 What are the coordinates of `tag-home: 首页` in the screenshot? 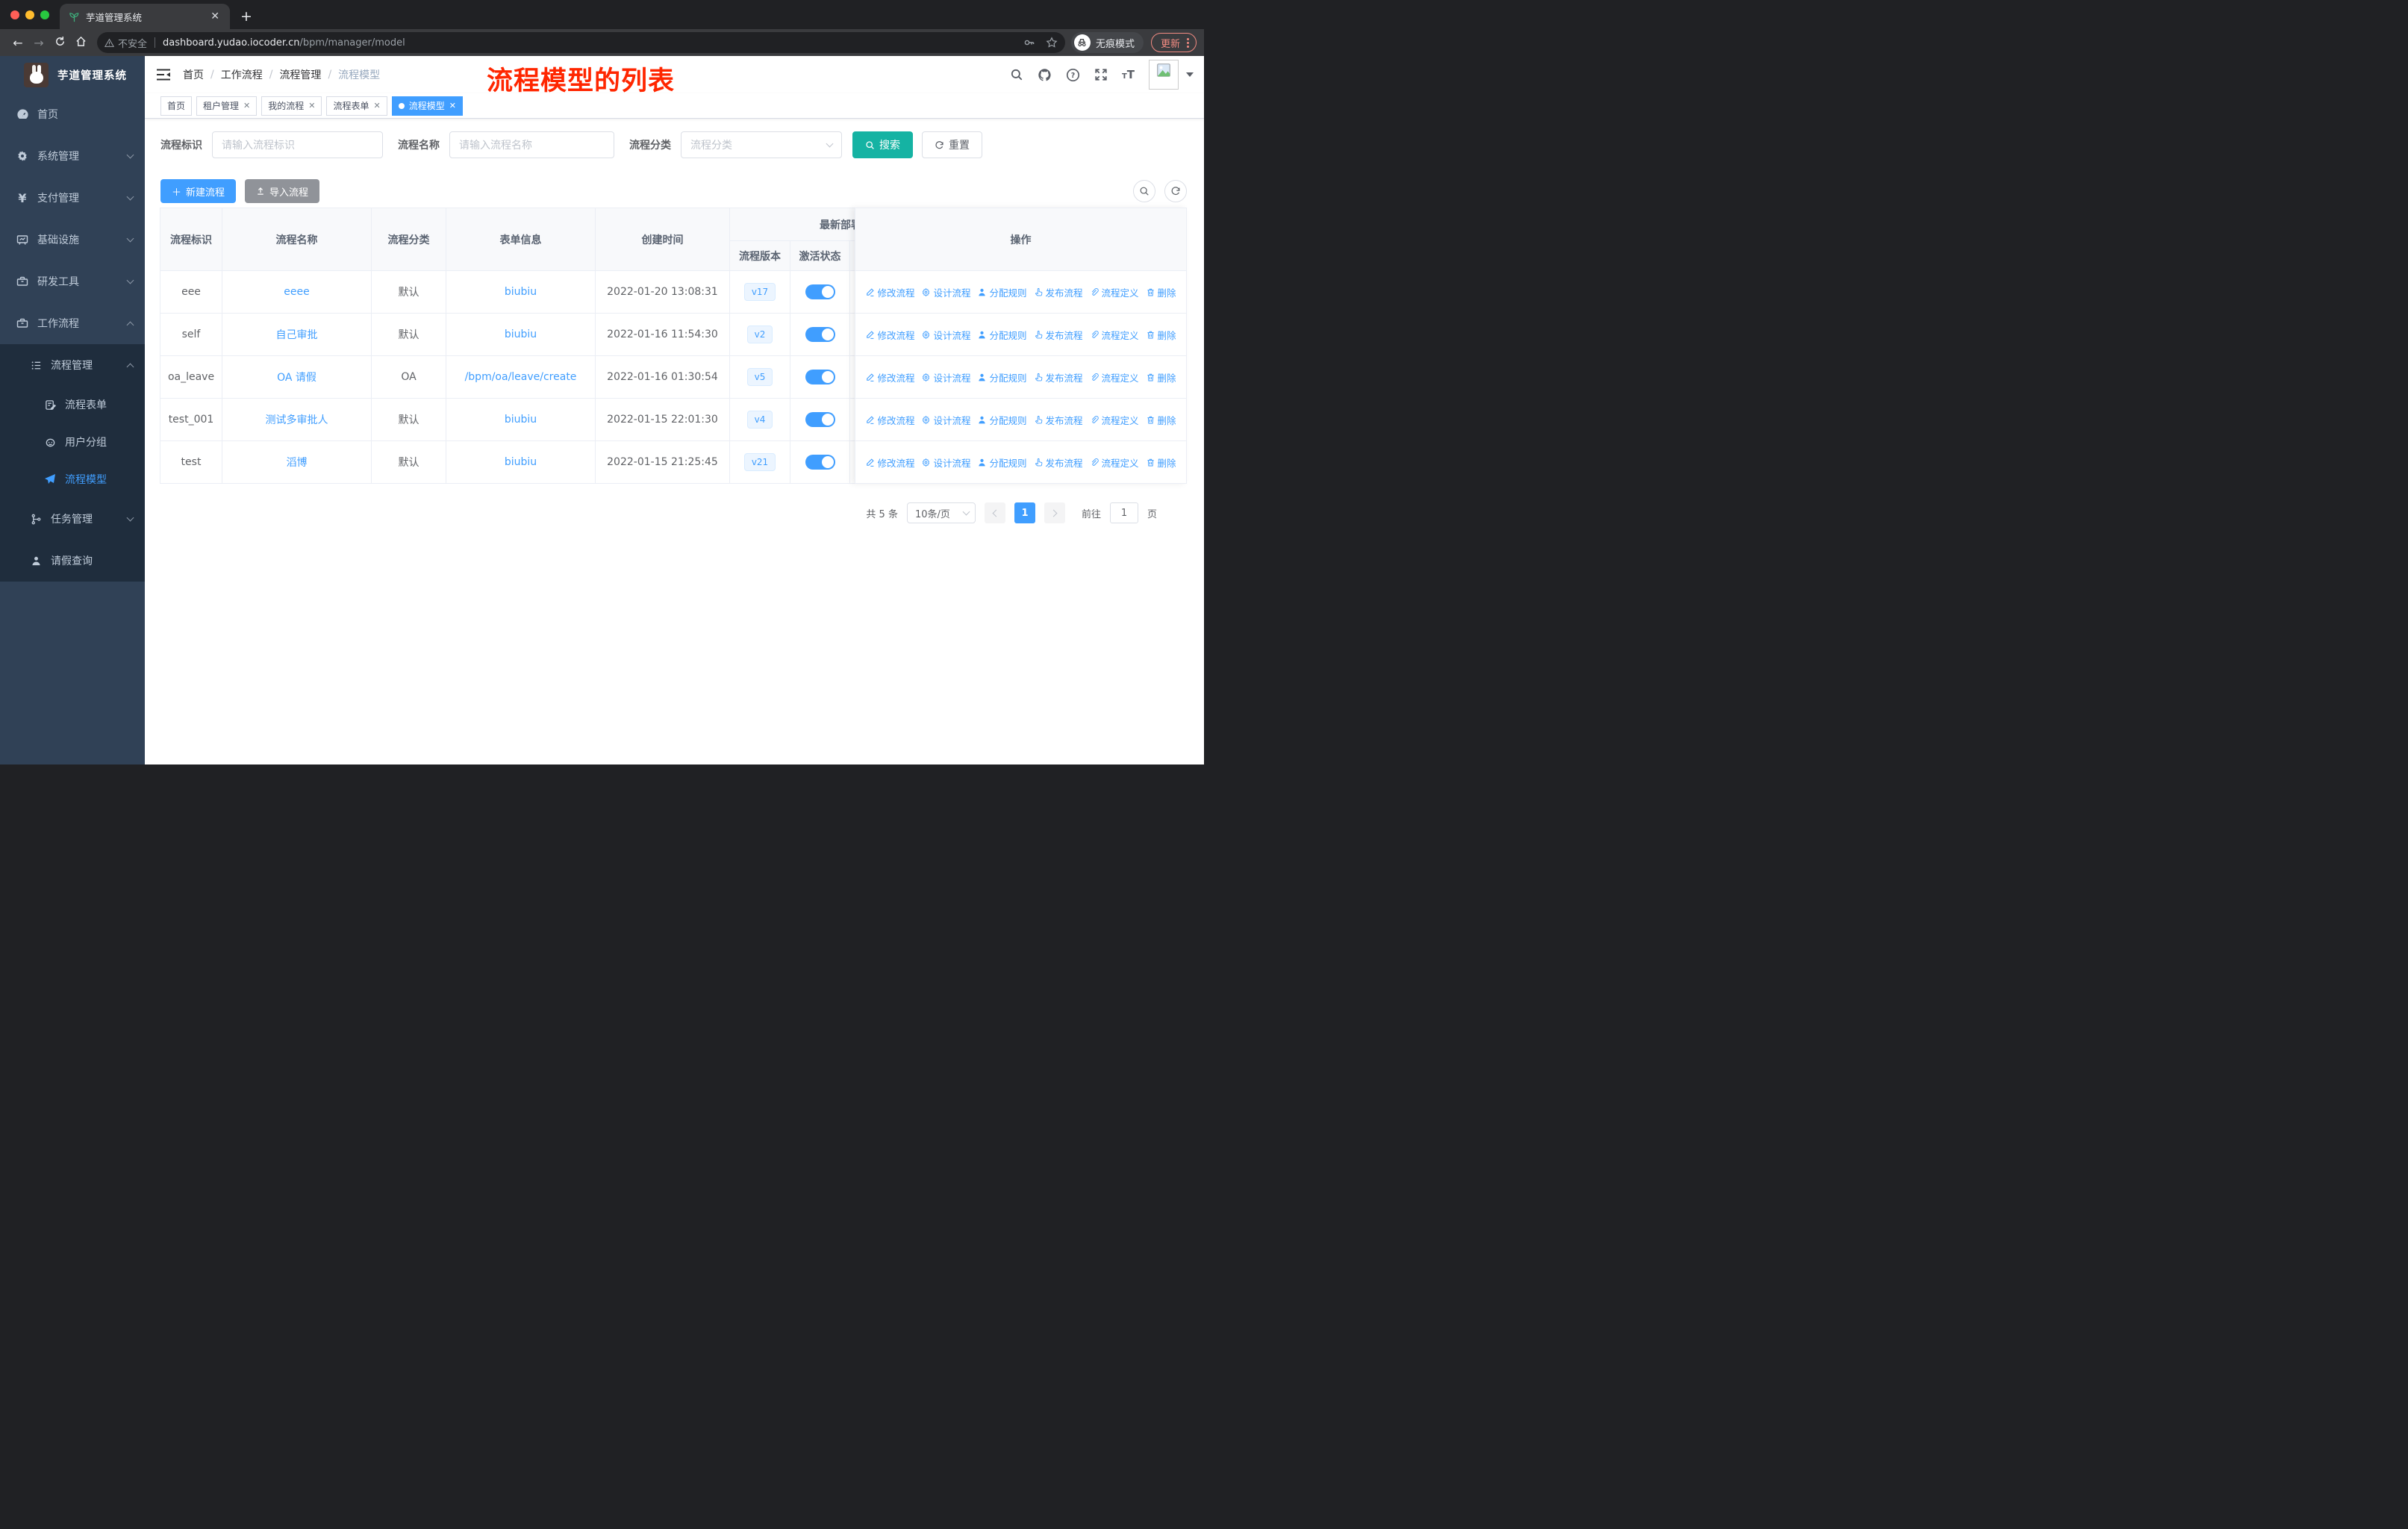 It's located at (176, 106).